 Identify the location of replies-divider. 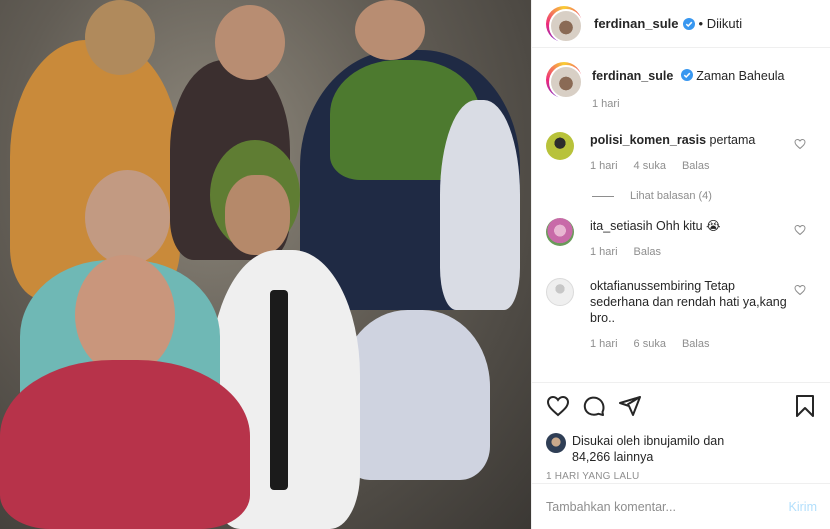
(603, 196).